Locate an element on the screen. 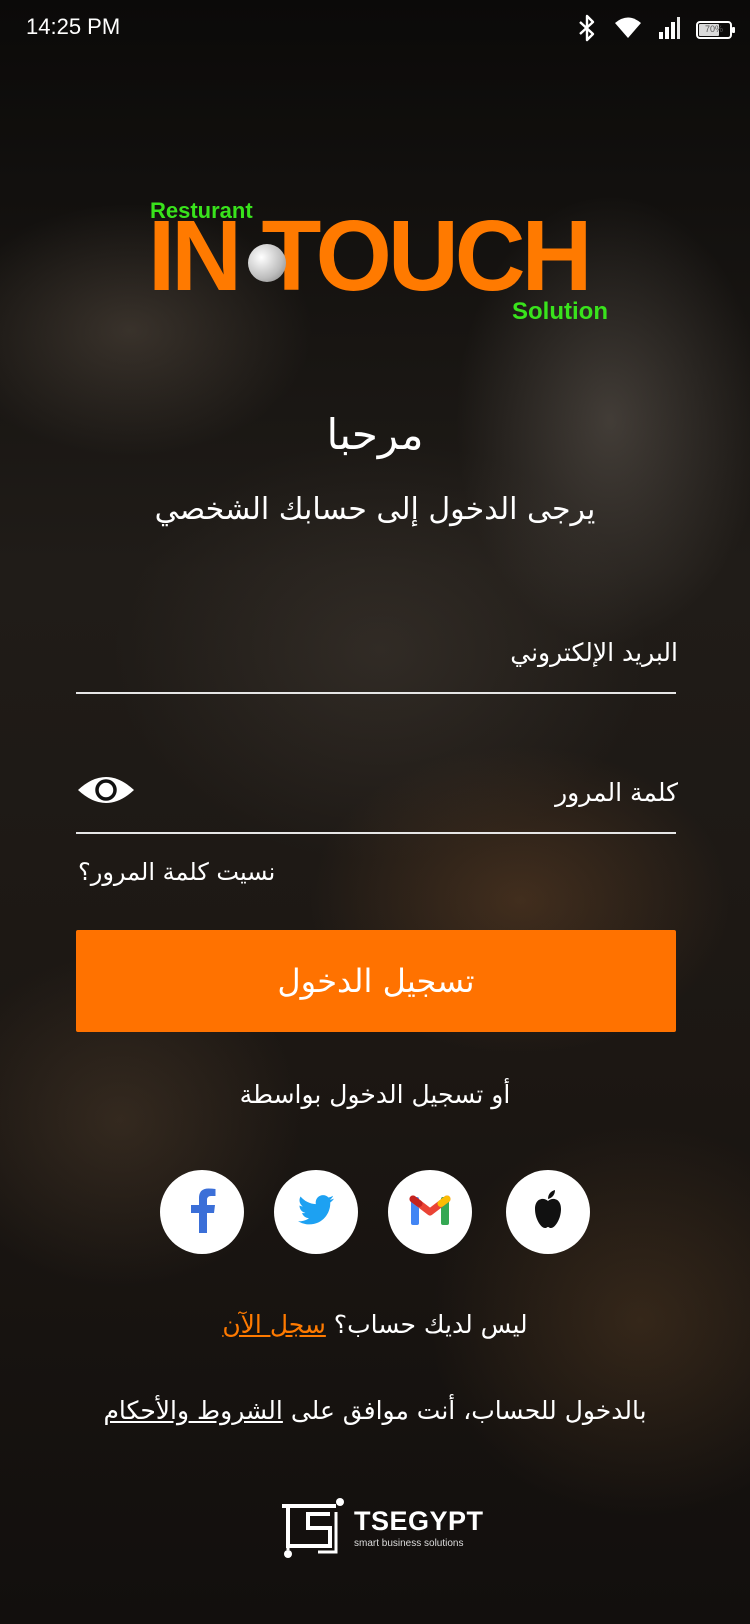  gmail-login-button is located at coordinates (430, 1212).